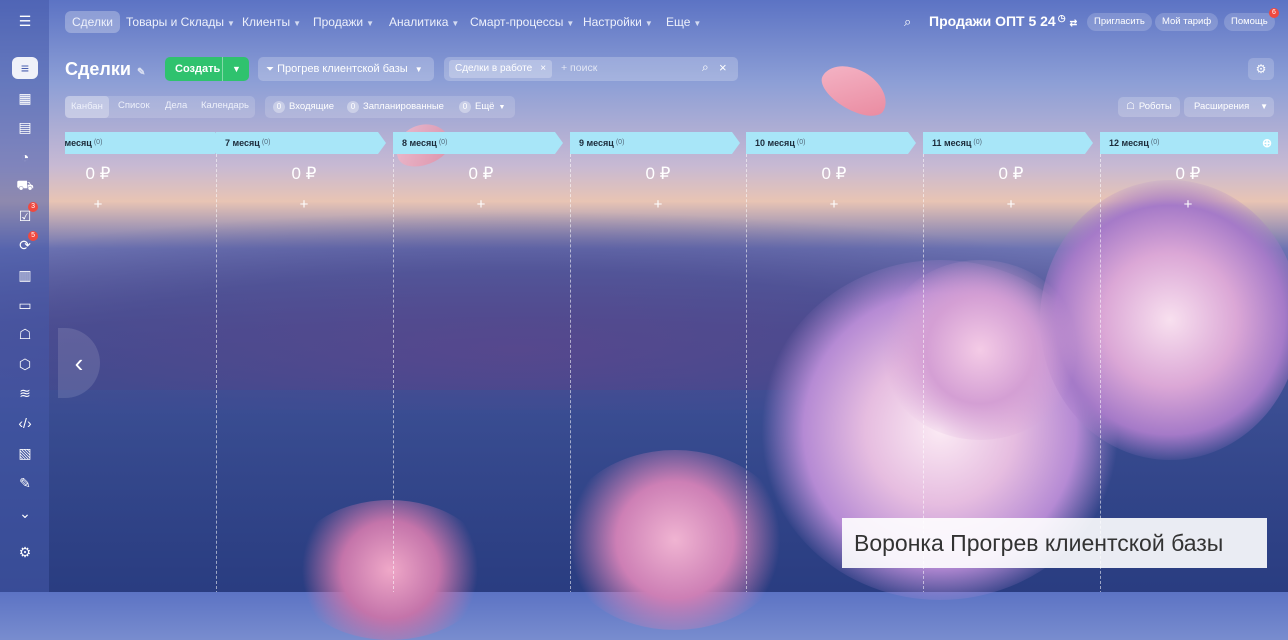 The width and height of the screenshot is (1288, 640). Describe the element at coordinates (25, 275) in the screenshot. I see `bar-chart-icon: ▥` at that location.